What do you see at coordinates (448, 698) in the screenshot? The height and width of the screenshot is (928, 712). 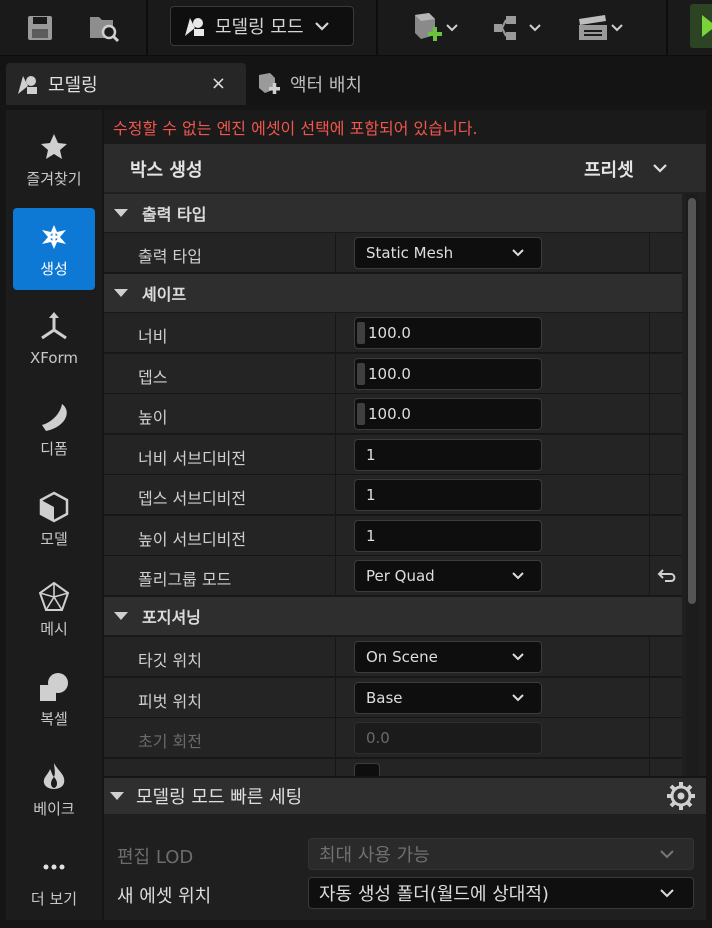 I see `pivot-location-dropdown: Base` at bounding box center [448, 698].